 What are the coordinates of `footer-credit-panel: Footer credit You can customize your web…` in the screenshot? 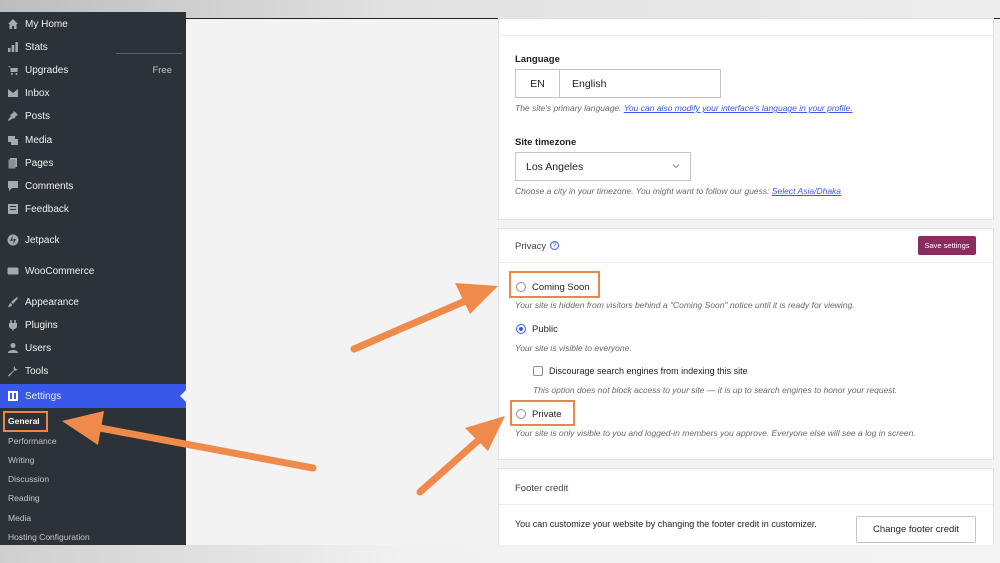 It's located at (746, 508).